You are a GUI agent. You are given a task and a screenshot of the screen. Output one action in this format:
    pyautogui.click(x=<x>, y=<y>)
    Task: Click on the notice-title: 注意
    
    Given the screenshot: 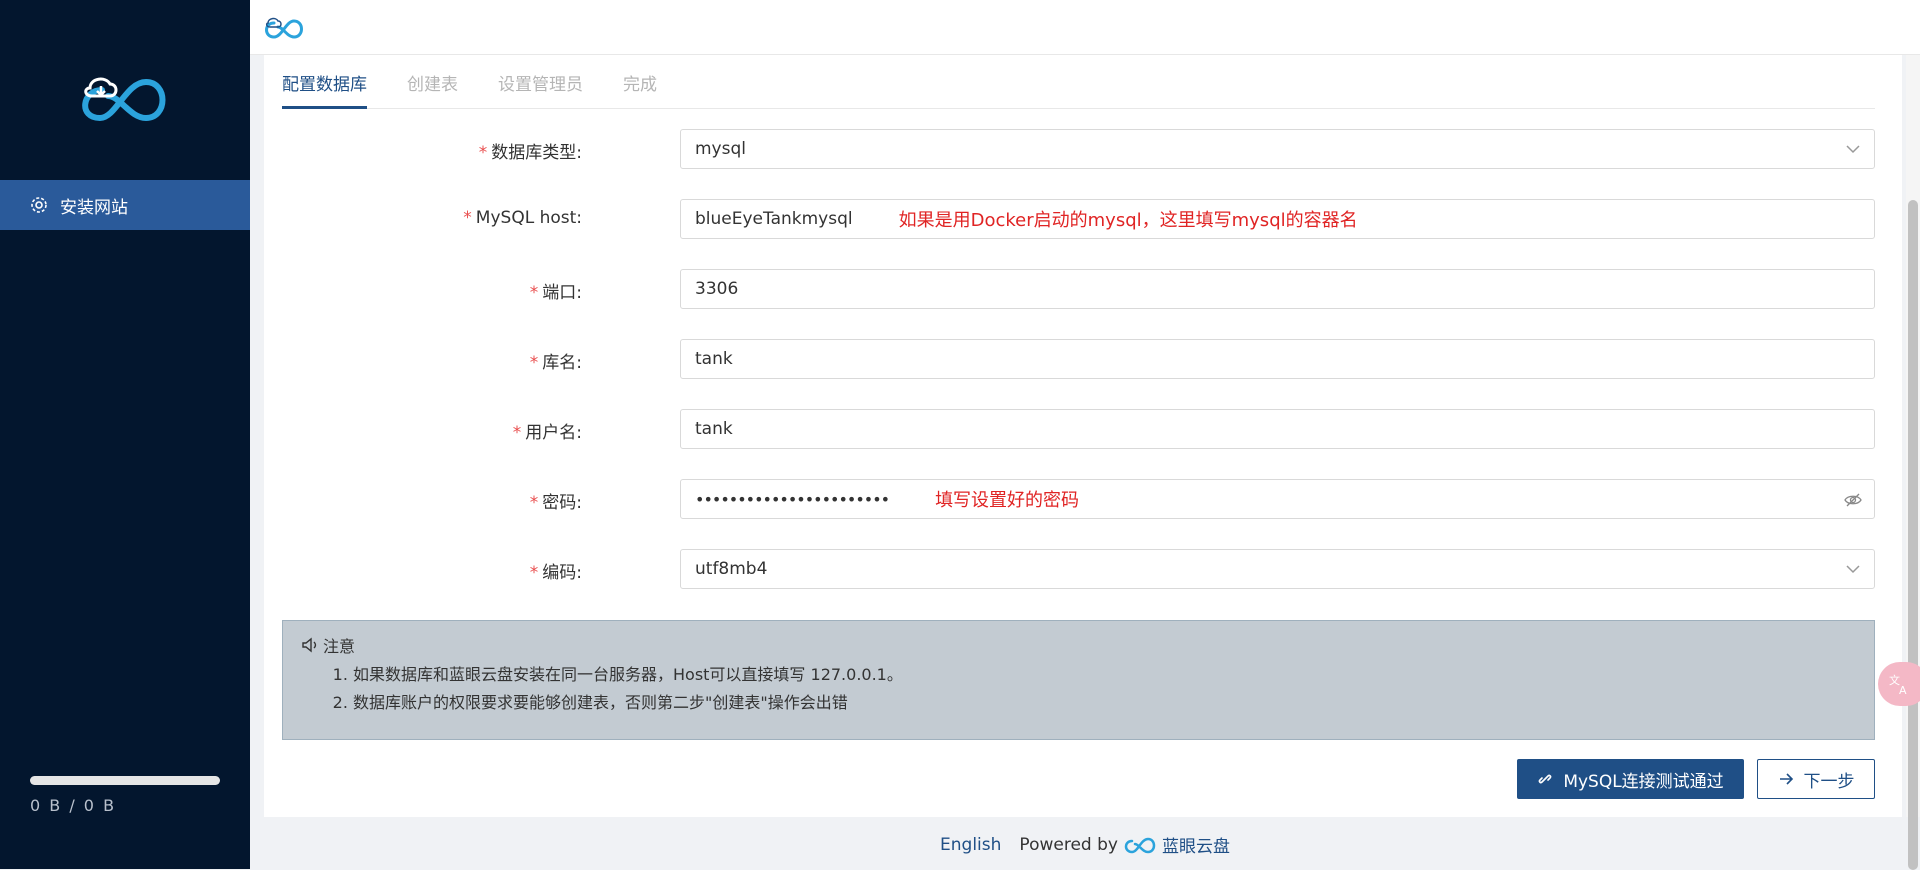 What is the action you would take?
    pyautogui.click(x=1078, y=645)
    